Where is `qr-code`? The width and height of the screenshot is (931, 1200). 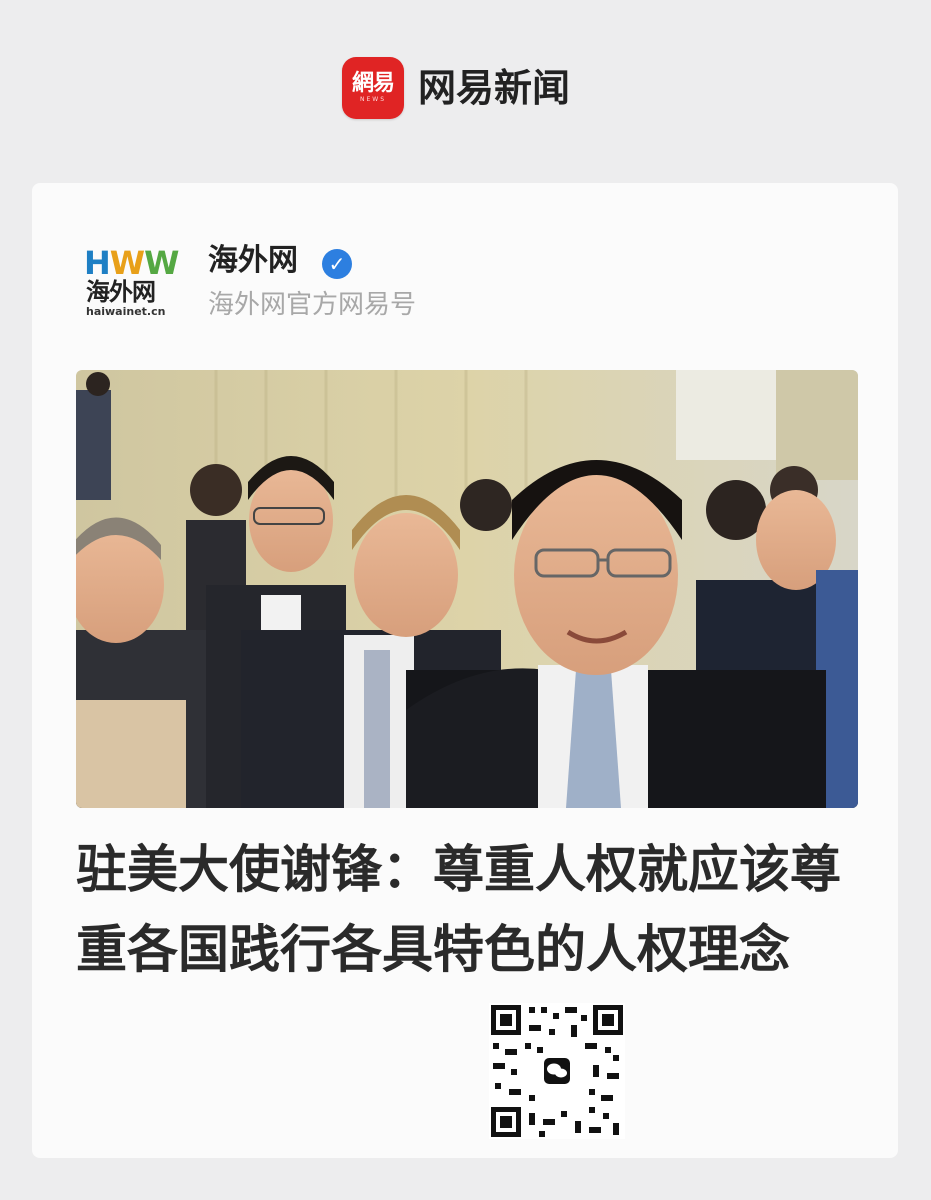
qr-code is located at coordinates (557, 1071).